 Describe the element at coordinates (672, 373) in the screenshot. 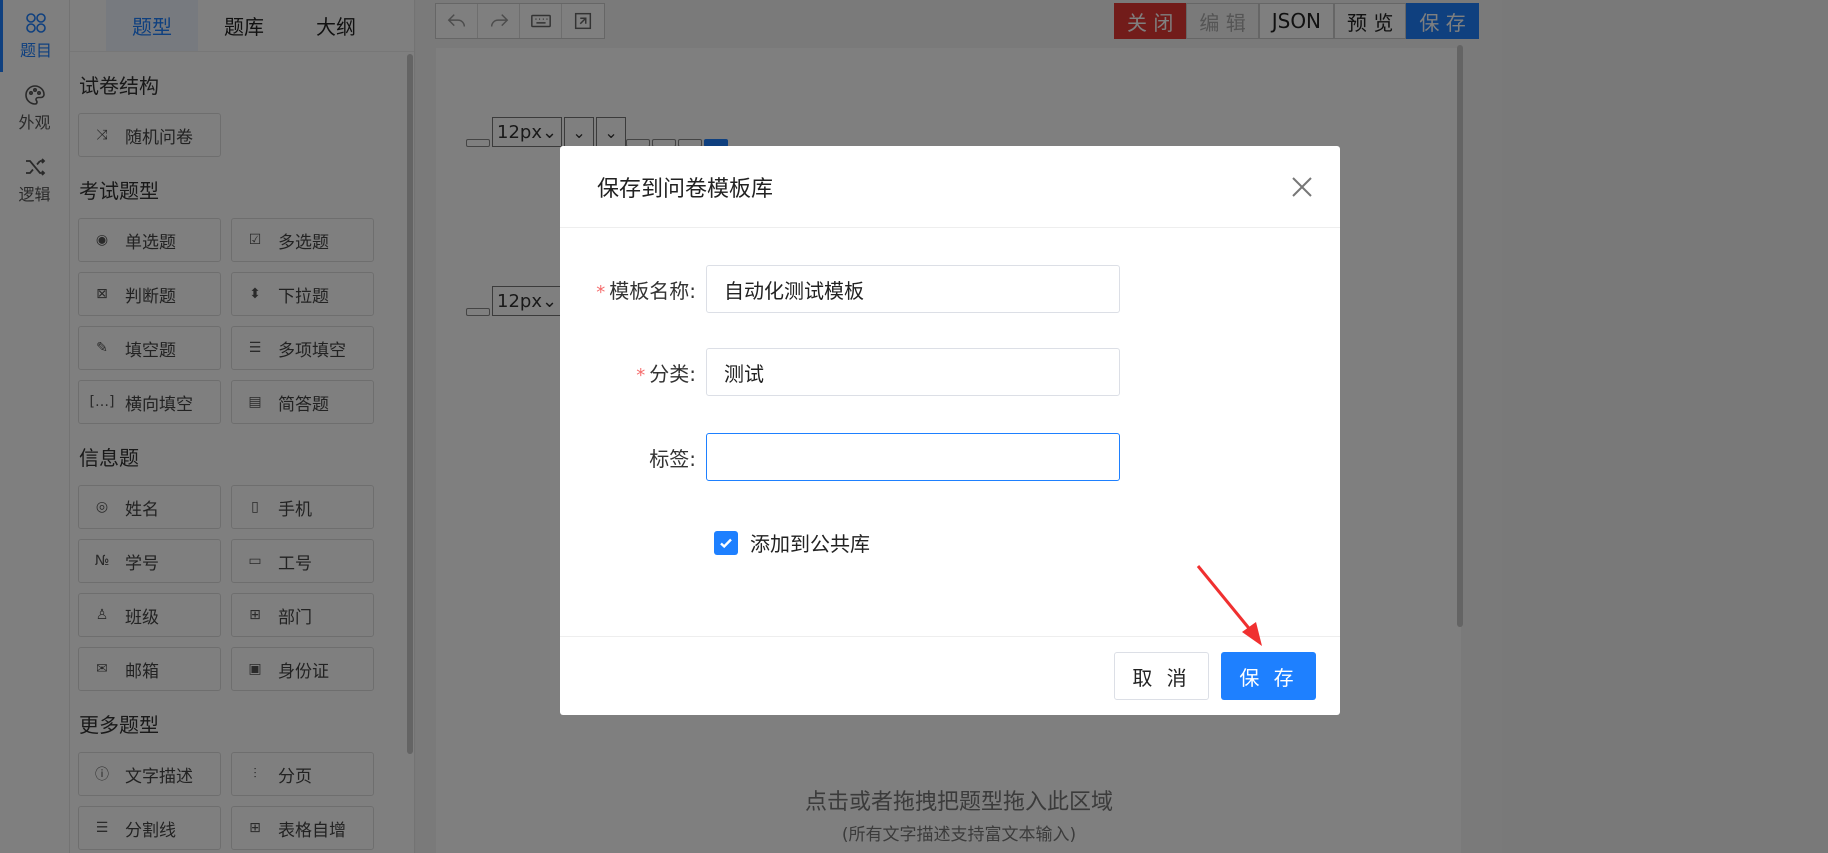

I see `category-label-text: 分类:` at that location.